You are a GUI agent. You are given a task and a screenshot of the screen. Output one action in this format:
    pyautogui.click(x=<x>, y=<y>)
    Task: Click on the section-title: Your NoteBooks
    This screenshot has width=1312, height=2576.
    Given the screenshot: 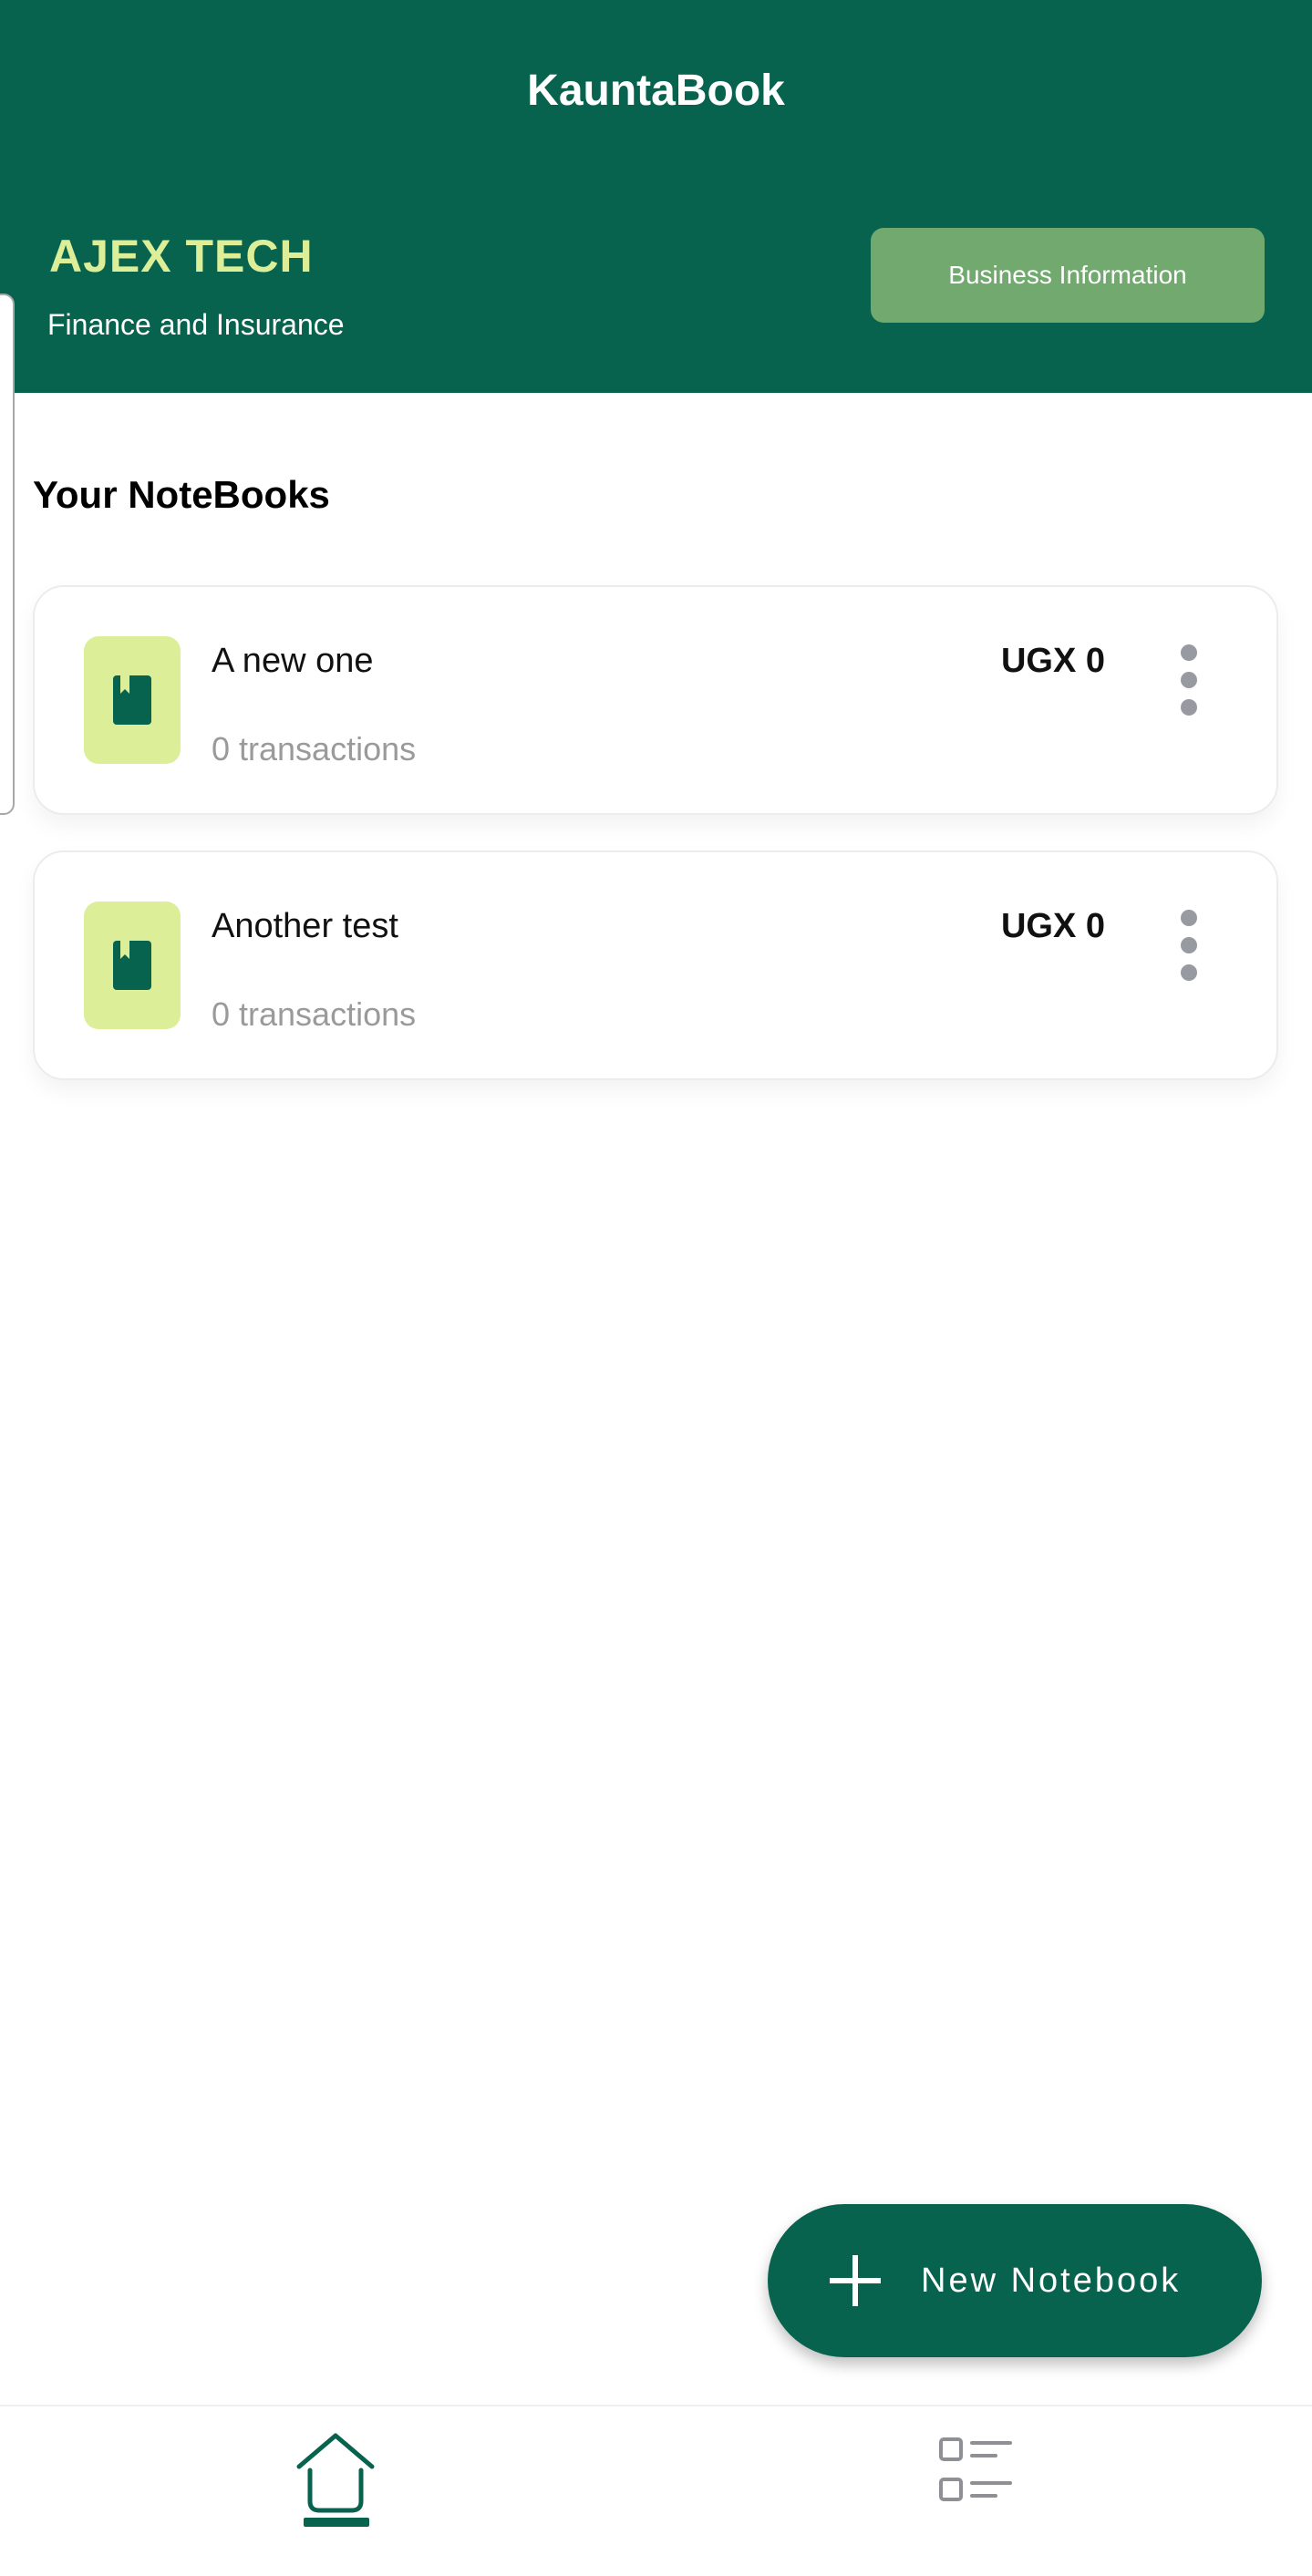 What is the action you would take?
    pyautogui.click(x=181, y=494)
    